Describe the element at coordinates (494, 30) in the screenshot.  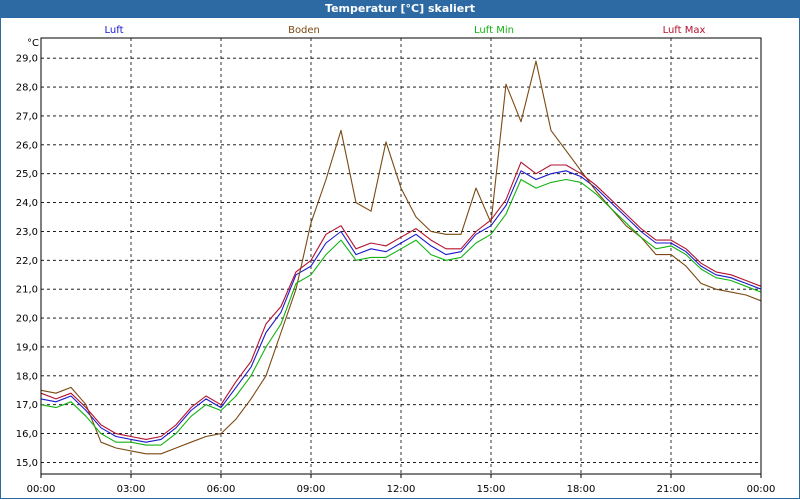
I see `legend-luft-min: Luft Min` at that location.